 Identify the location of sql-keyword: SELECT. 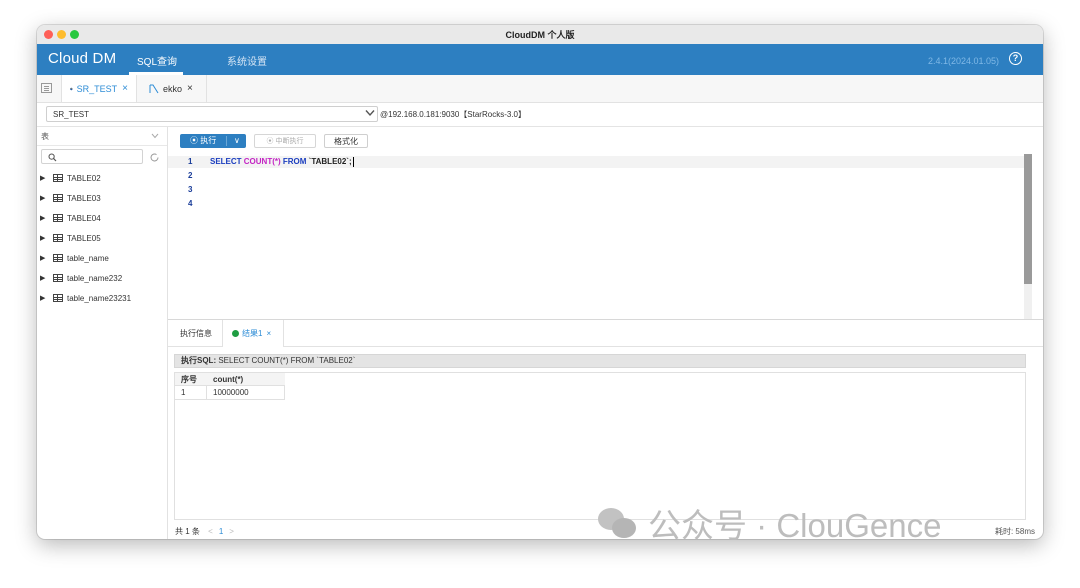
(227, 162).